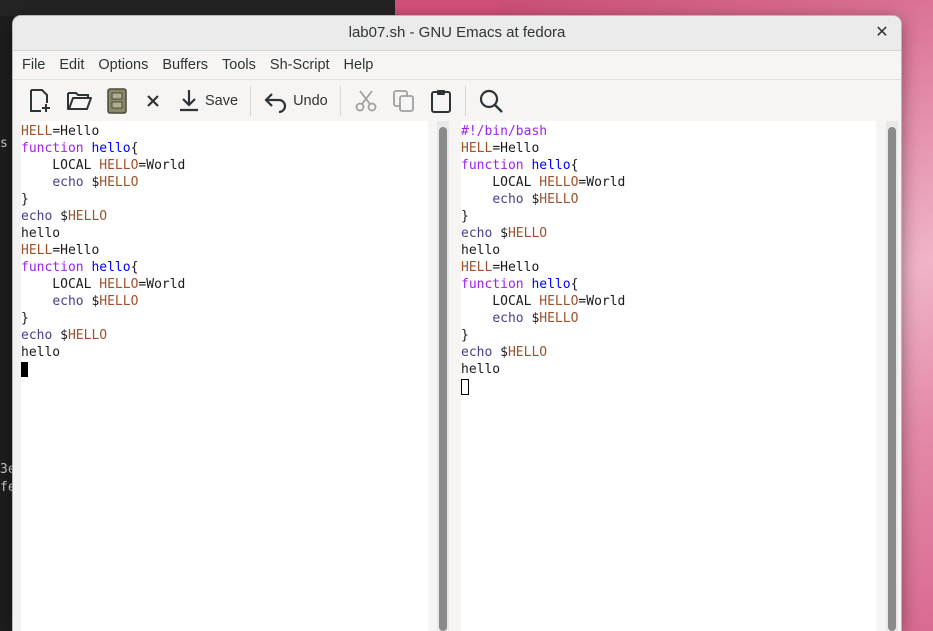 The height and width of the screenshot is (631, 933). What do you see at coordinates (504, 131) in the screenshot?
I see `code-token: #!/bin/bash` at bounding box center [504, 131].